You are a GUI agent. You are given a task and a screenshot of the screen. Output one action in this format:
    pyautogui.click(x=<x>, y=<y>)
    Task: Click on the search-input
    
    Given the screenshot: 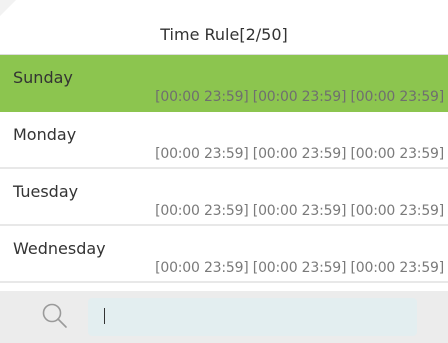 What is the action you would take?
    pyautogui.click(x=252, y=317)
    